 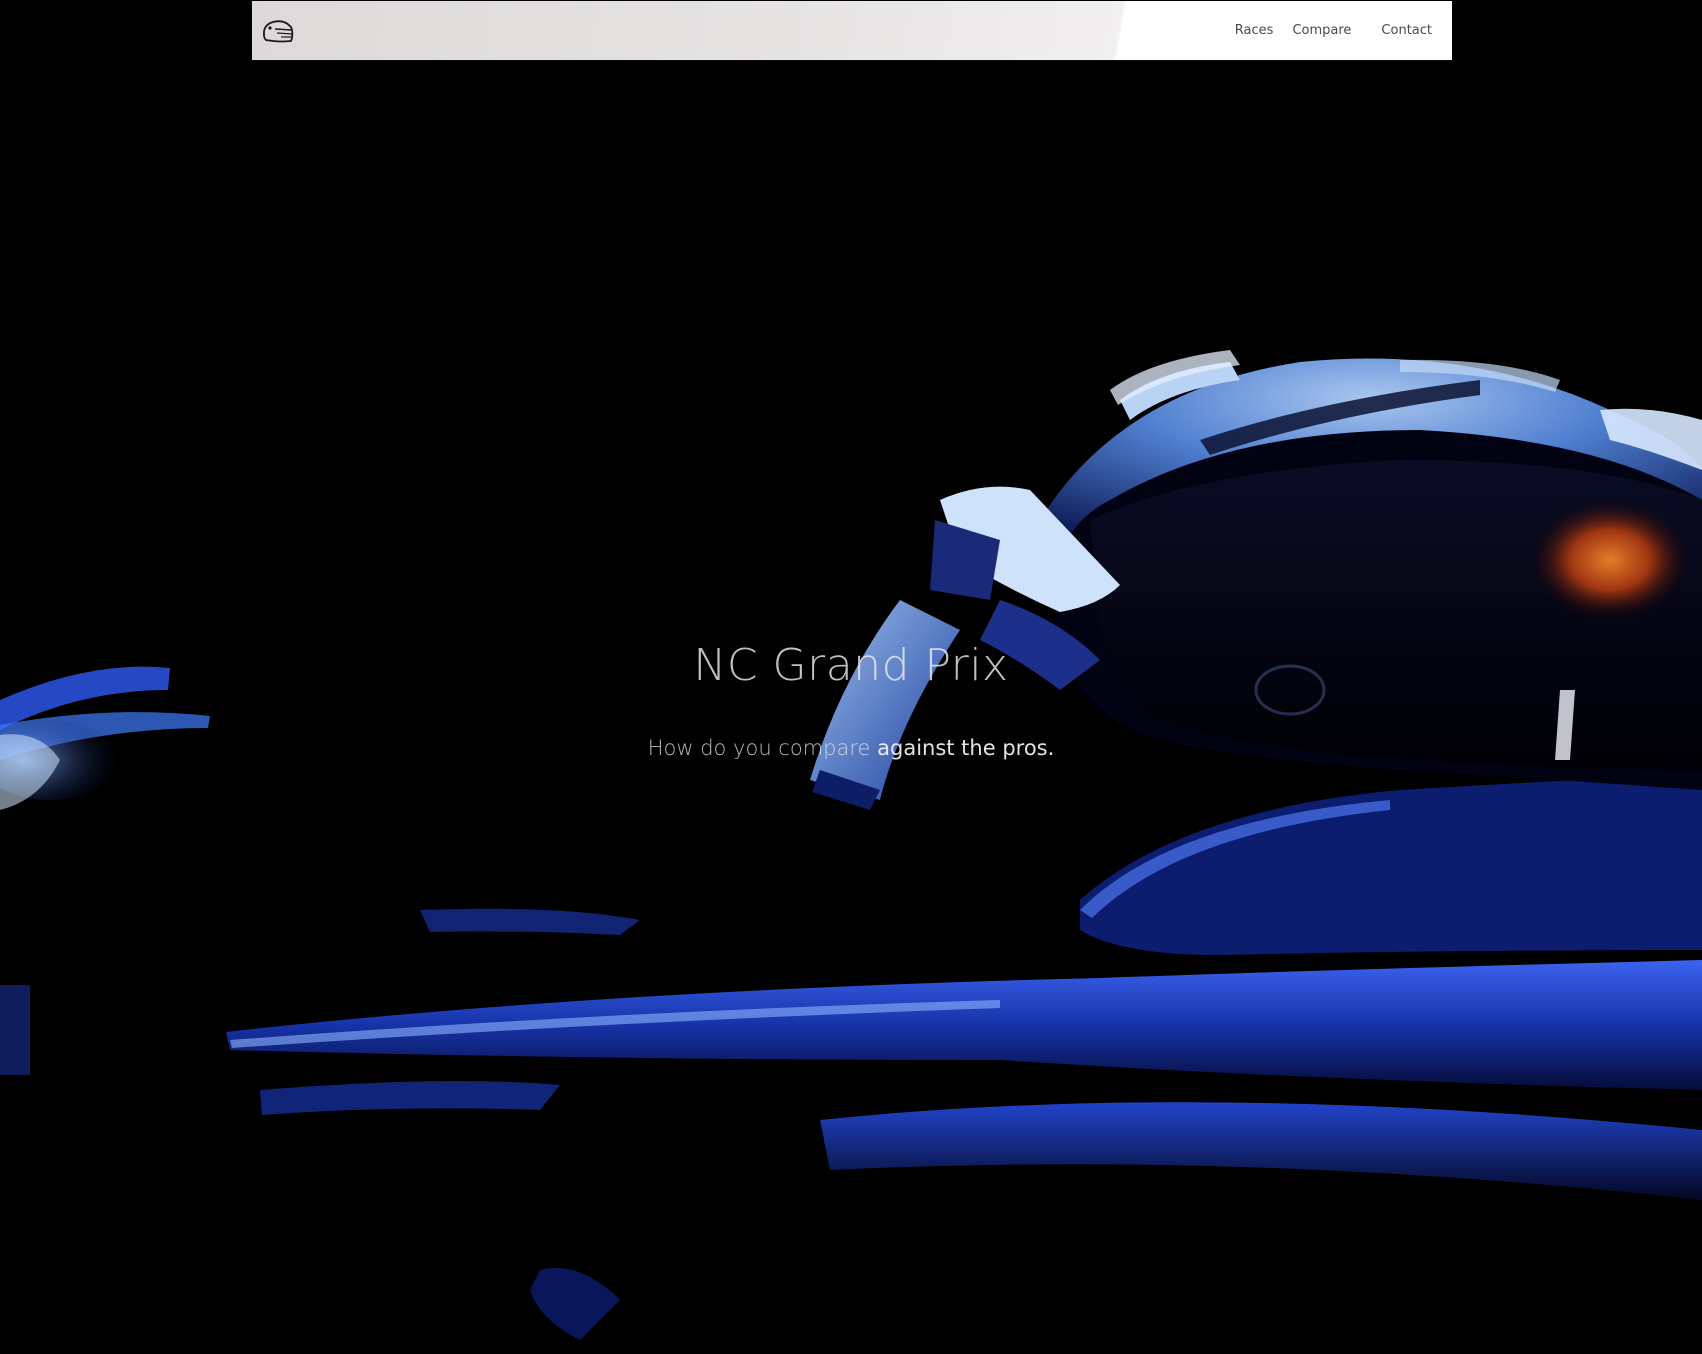 What do you see at coordinates (278, 31) in the screenshot?
I see `helmet-icon` at bounding box center [278, 31].